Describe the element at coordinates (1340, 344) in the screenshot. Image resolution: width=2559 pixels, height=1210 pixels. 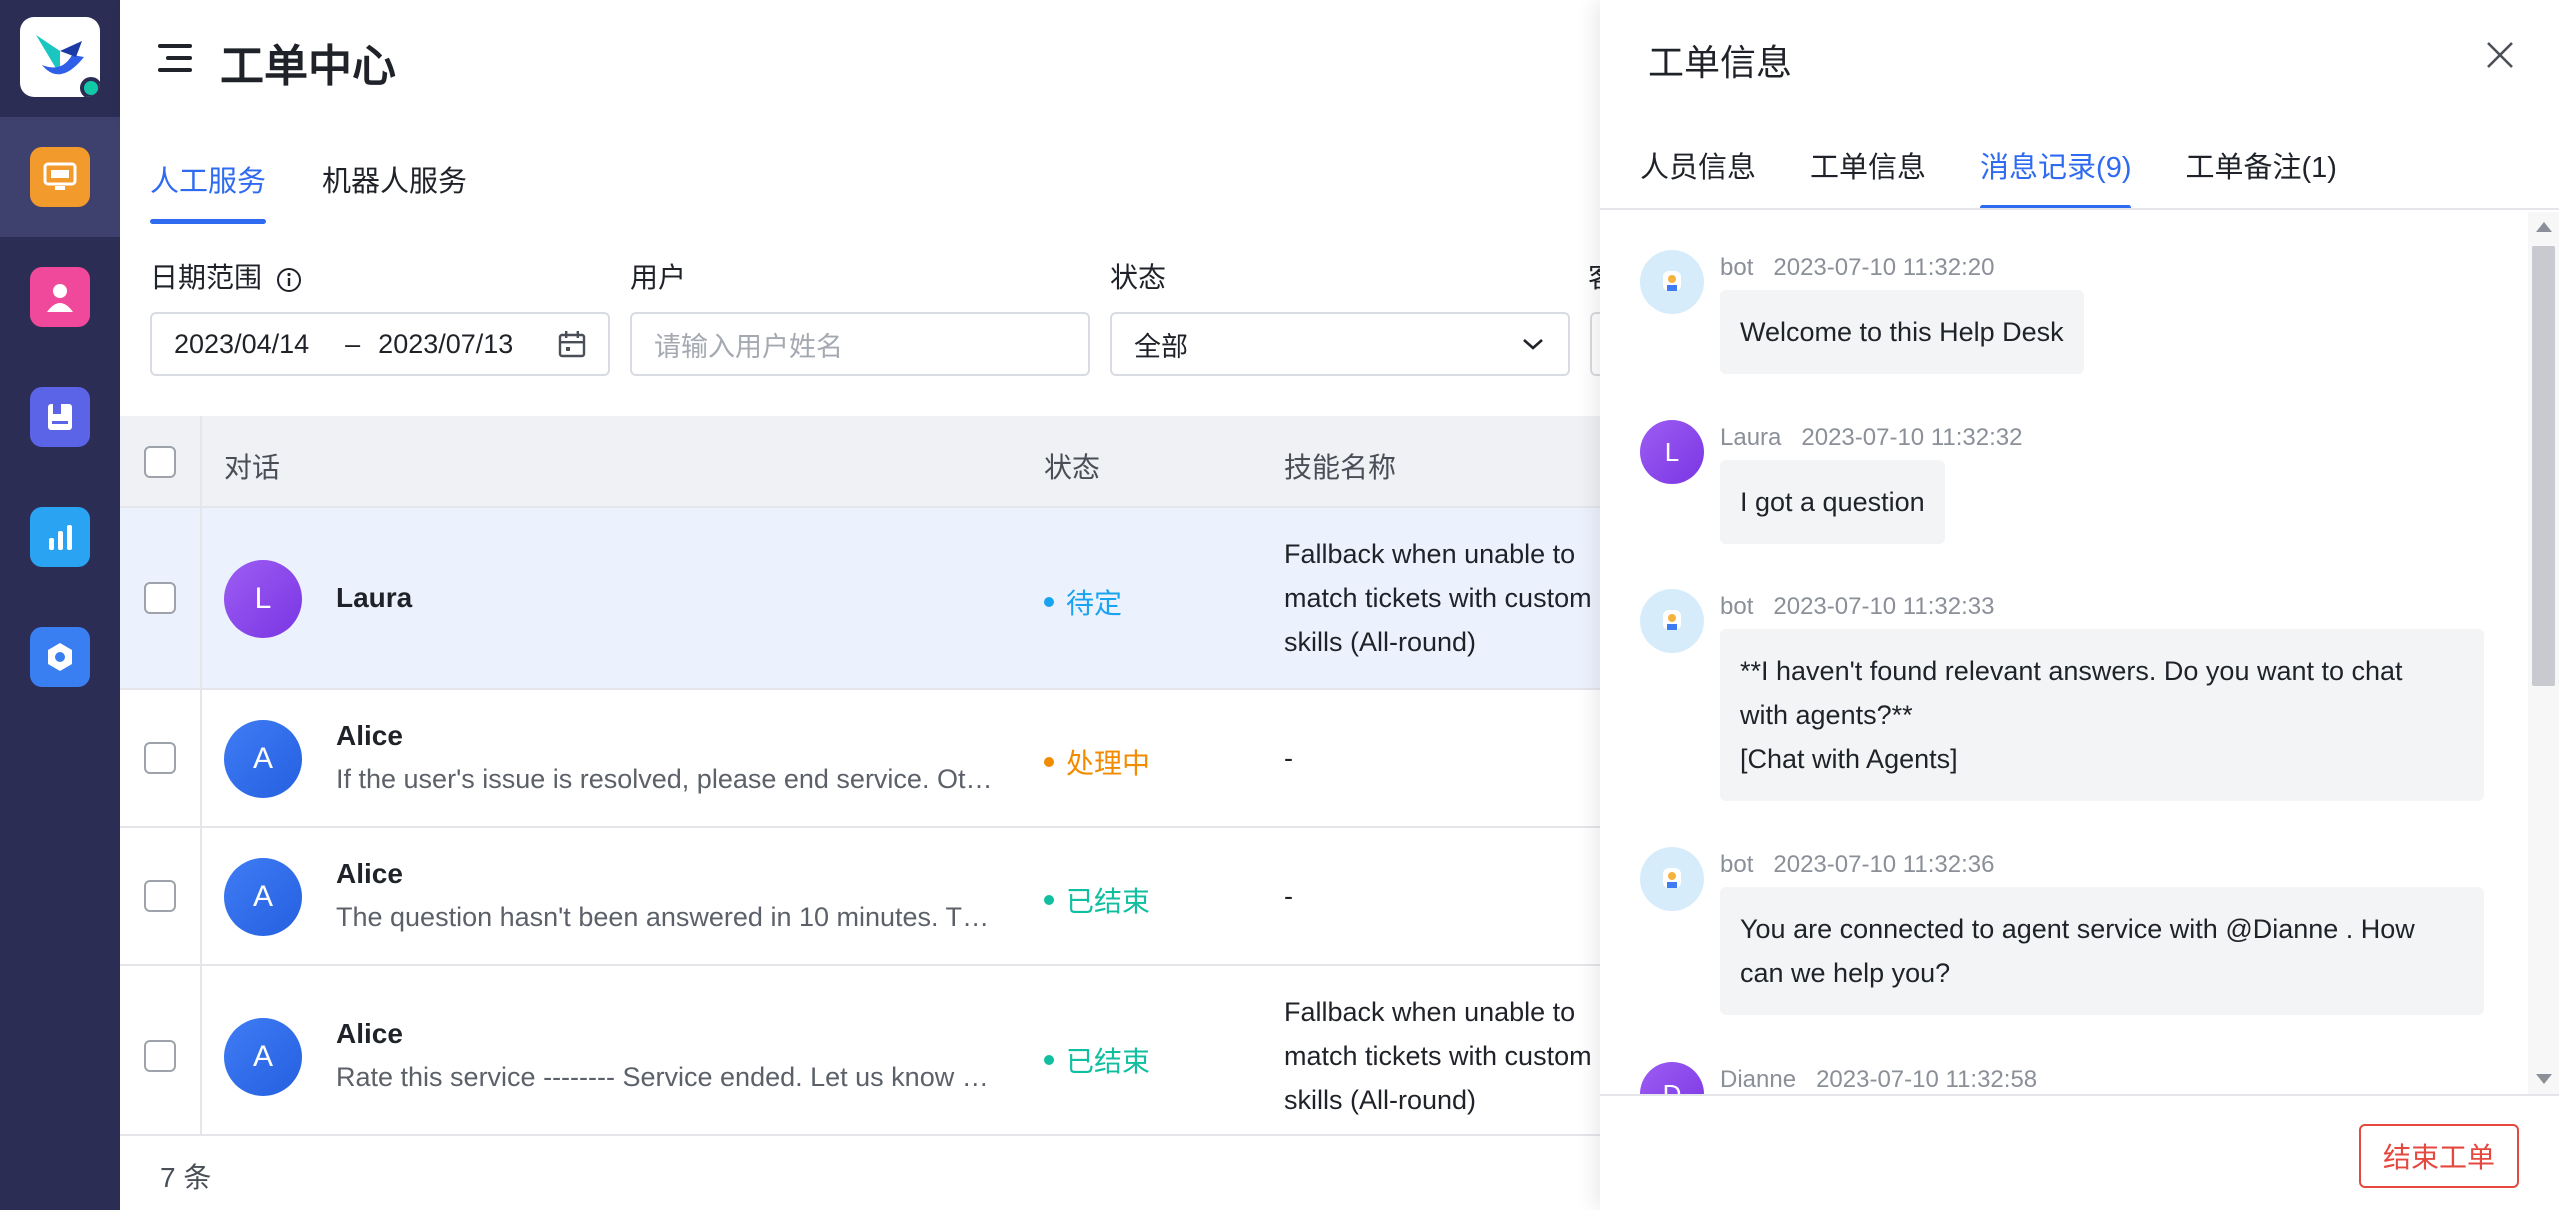
I see `status-select: 全部` at that location.